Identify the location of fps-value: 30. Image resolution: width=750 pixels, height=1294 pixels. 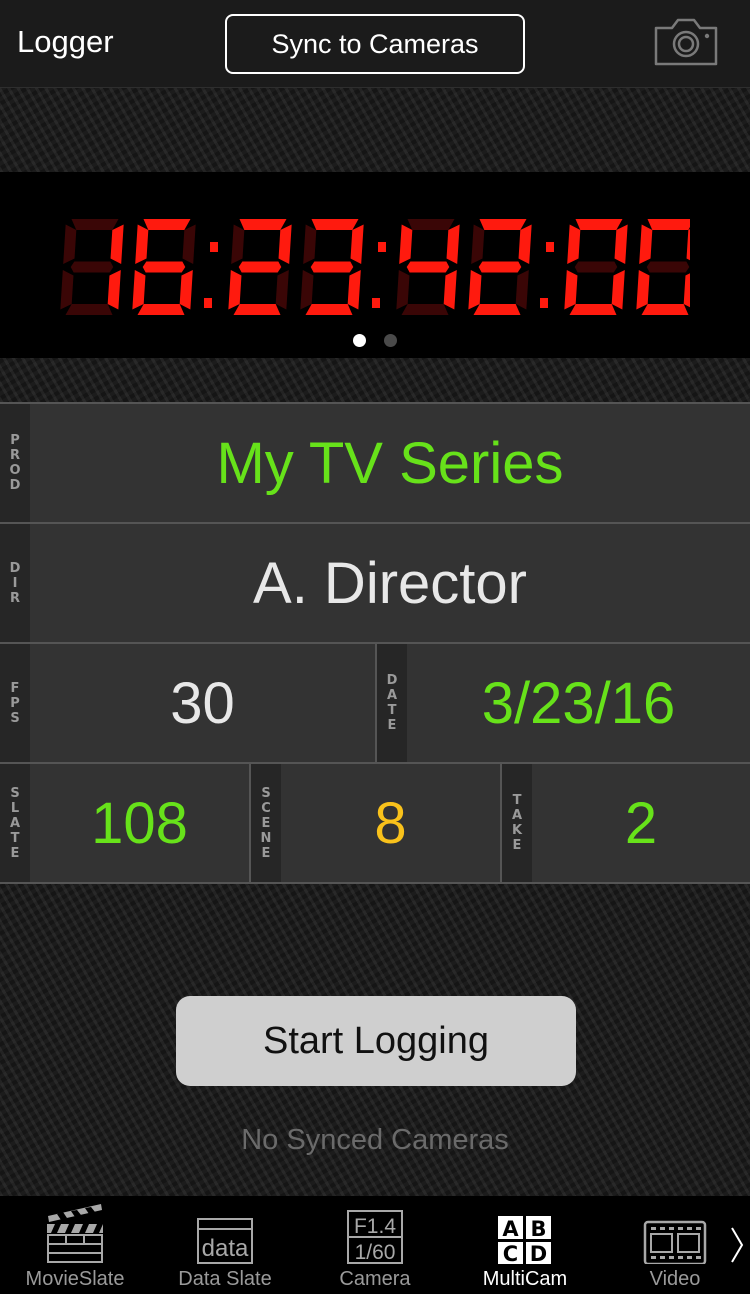
(202, 703).